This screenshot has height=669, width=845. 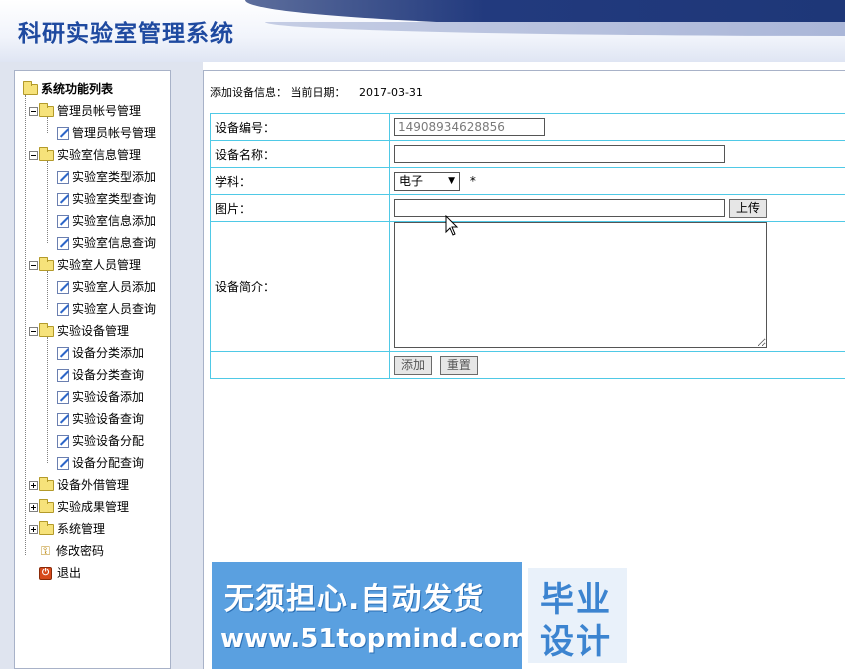 I want to click on equipment-id-input, so click(x=469, y=127).